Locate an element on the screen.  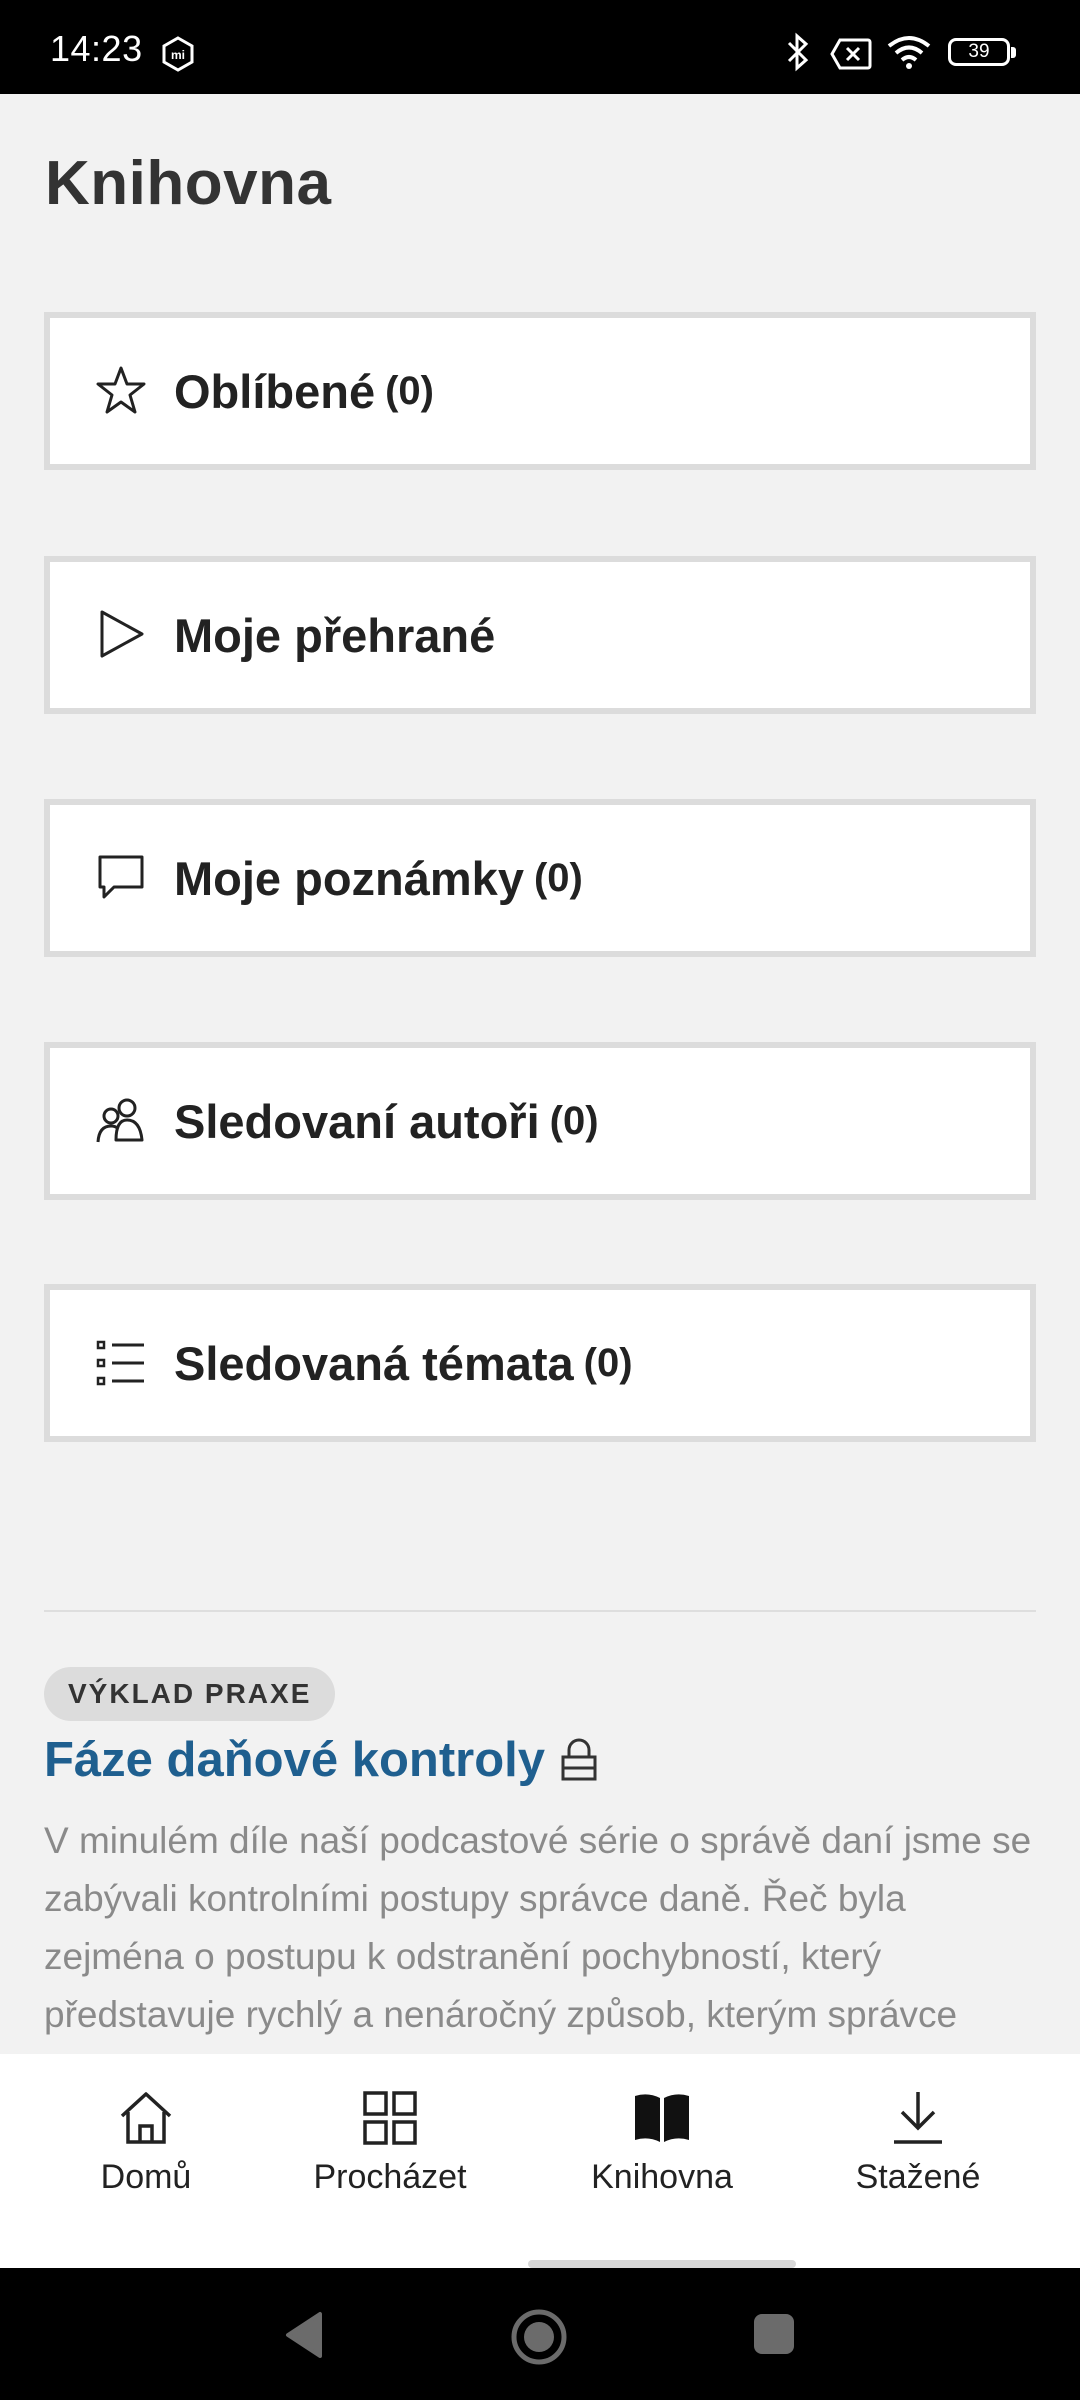
home-icon is located at coordinates (146, 2118).